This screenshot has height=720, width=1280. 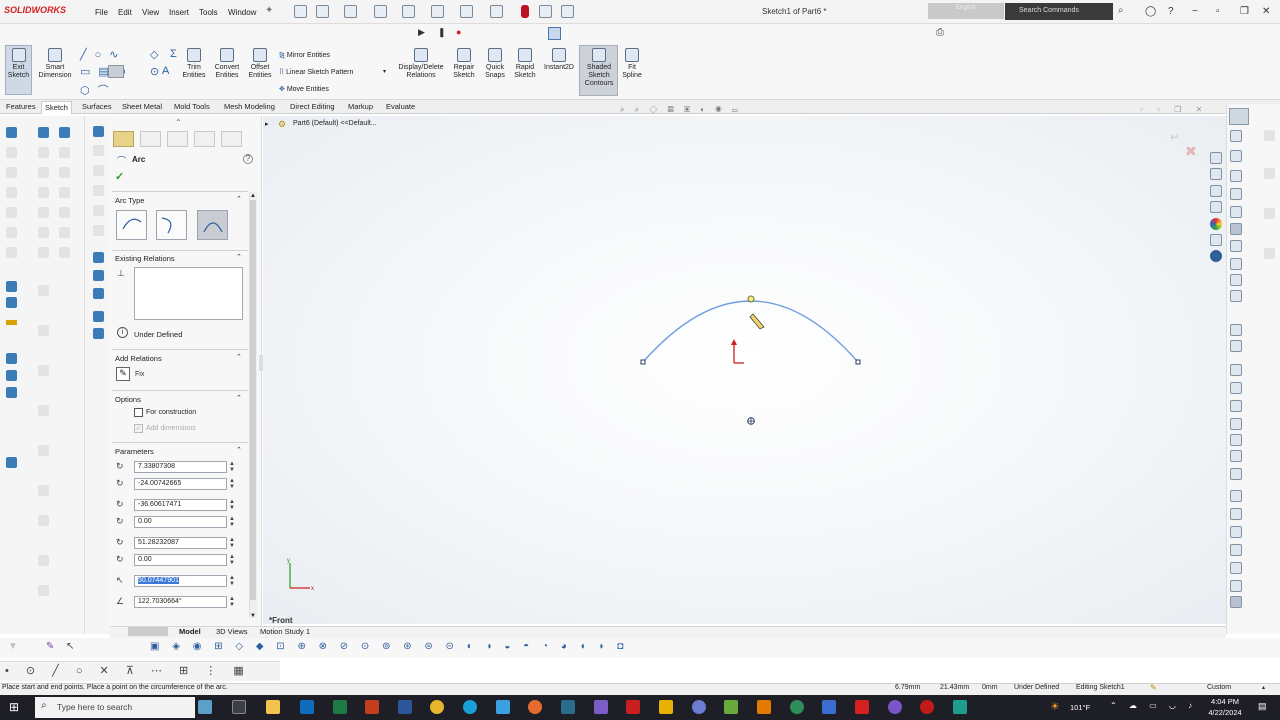 I want to click on taskbar-date: 4/22/2024, so click(x=1225, y=712).